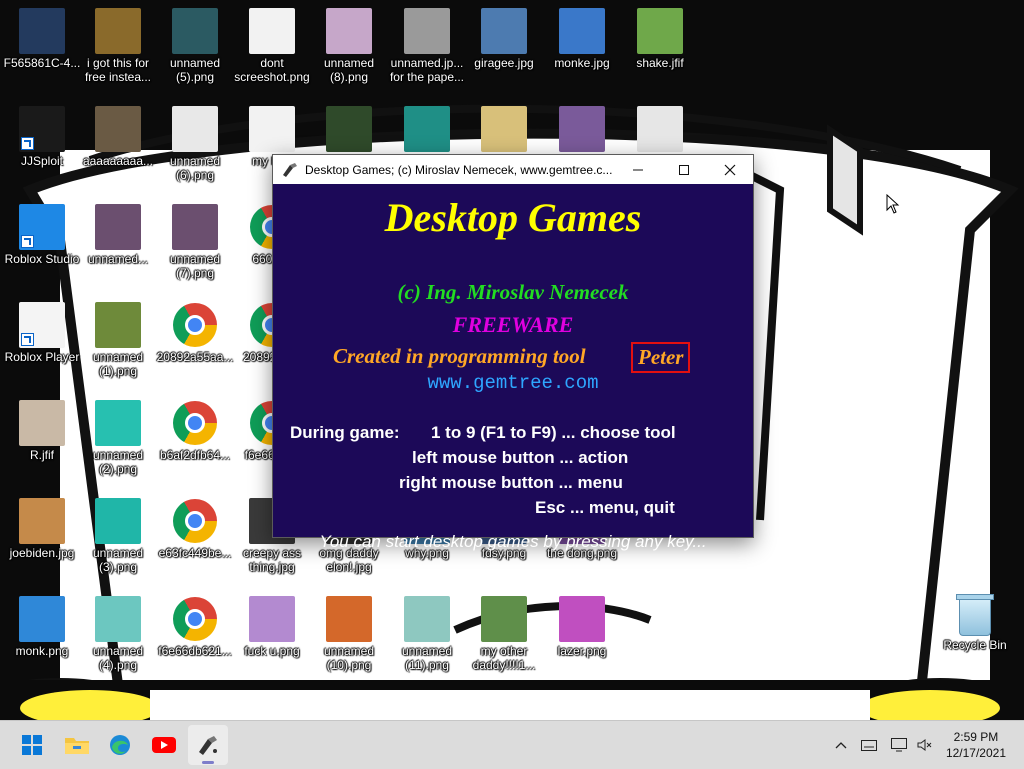  I want to click on desktop-icon: unnamed (6).png, so click(195, 146).